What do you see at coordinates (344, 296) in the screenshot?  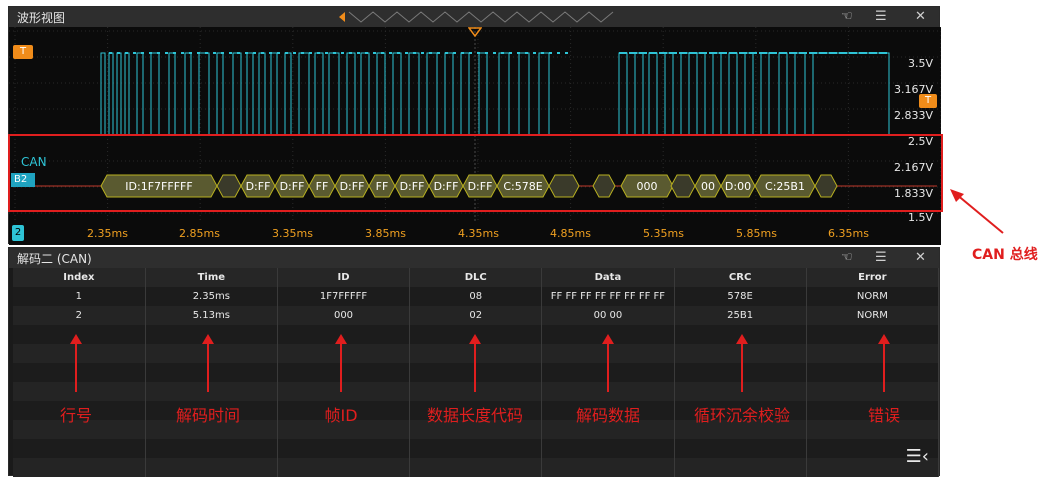 I see `cell-id: 1F7FFFFF` at bounding box center [344, 296].